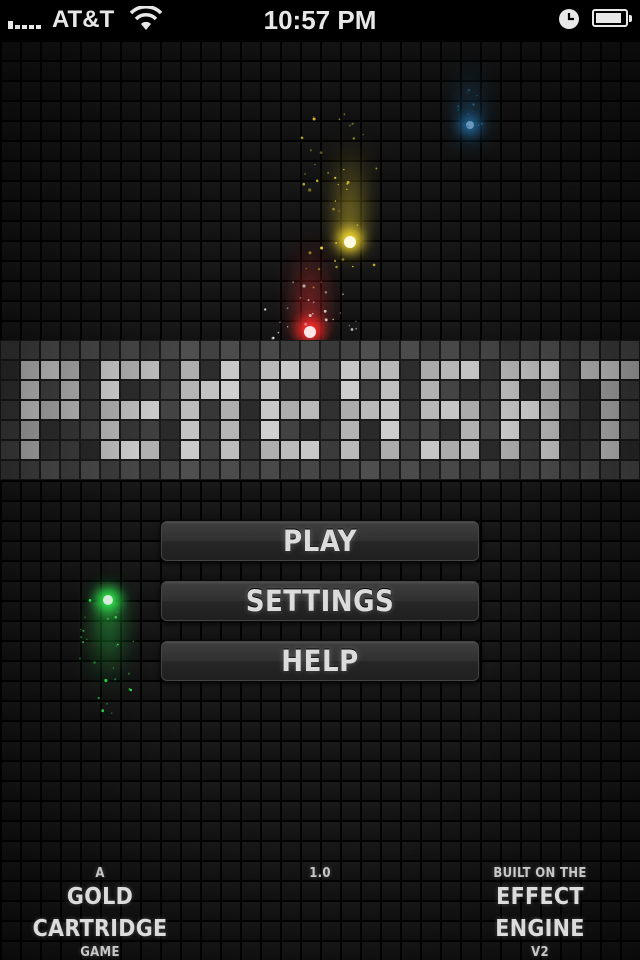  I want to click on credit-left-line1: A, so click(100, 873).